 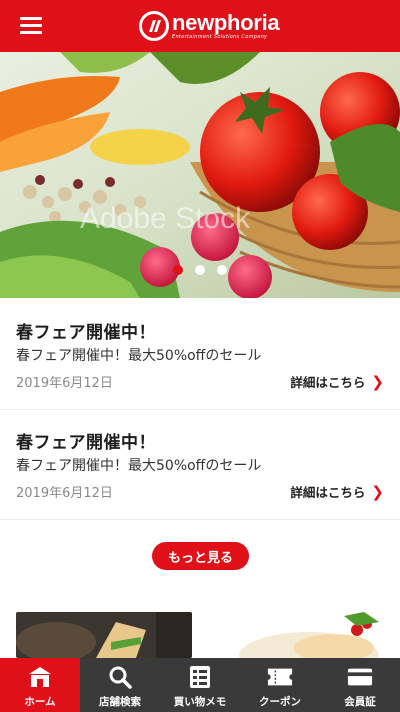 I want to click on home-icon, so click(x=40, y=677).